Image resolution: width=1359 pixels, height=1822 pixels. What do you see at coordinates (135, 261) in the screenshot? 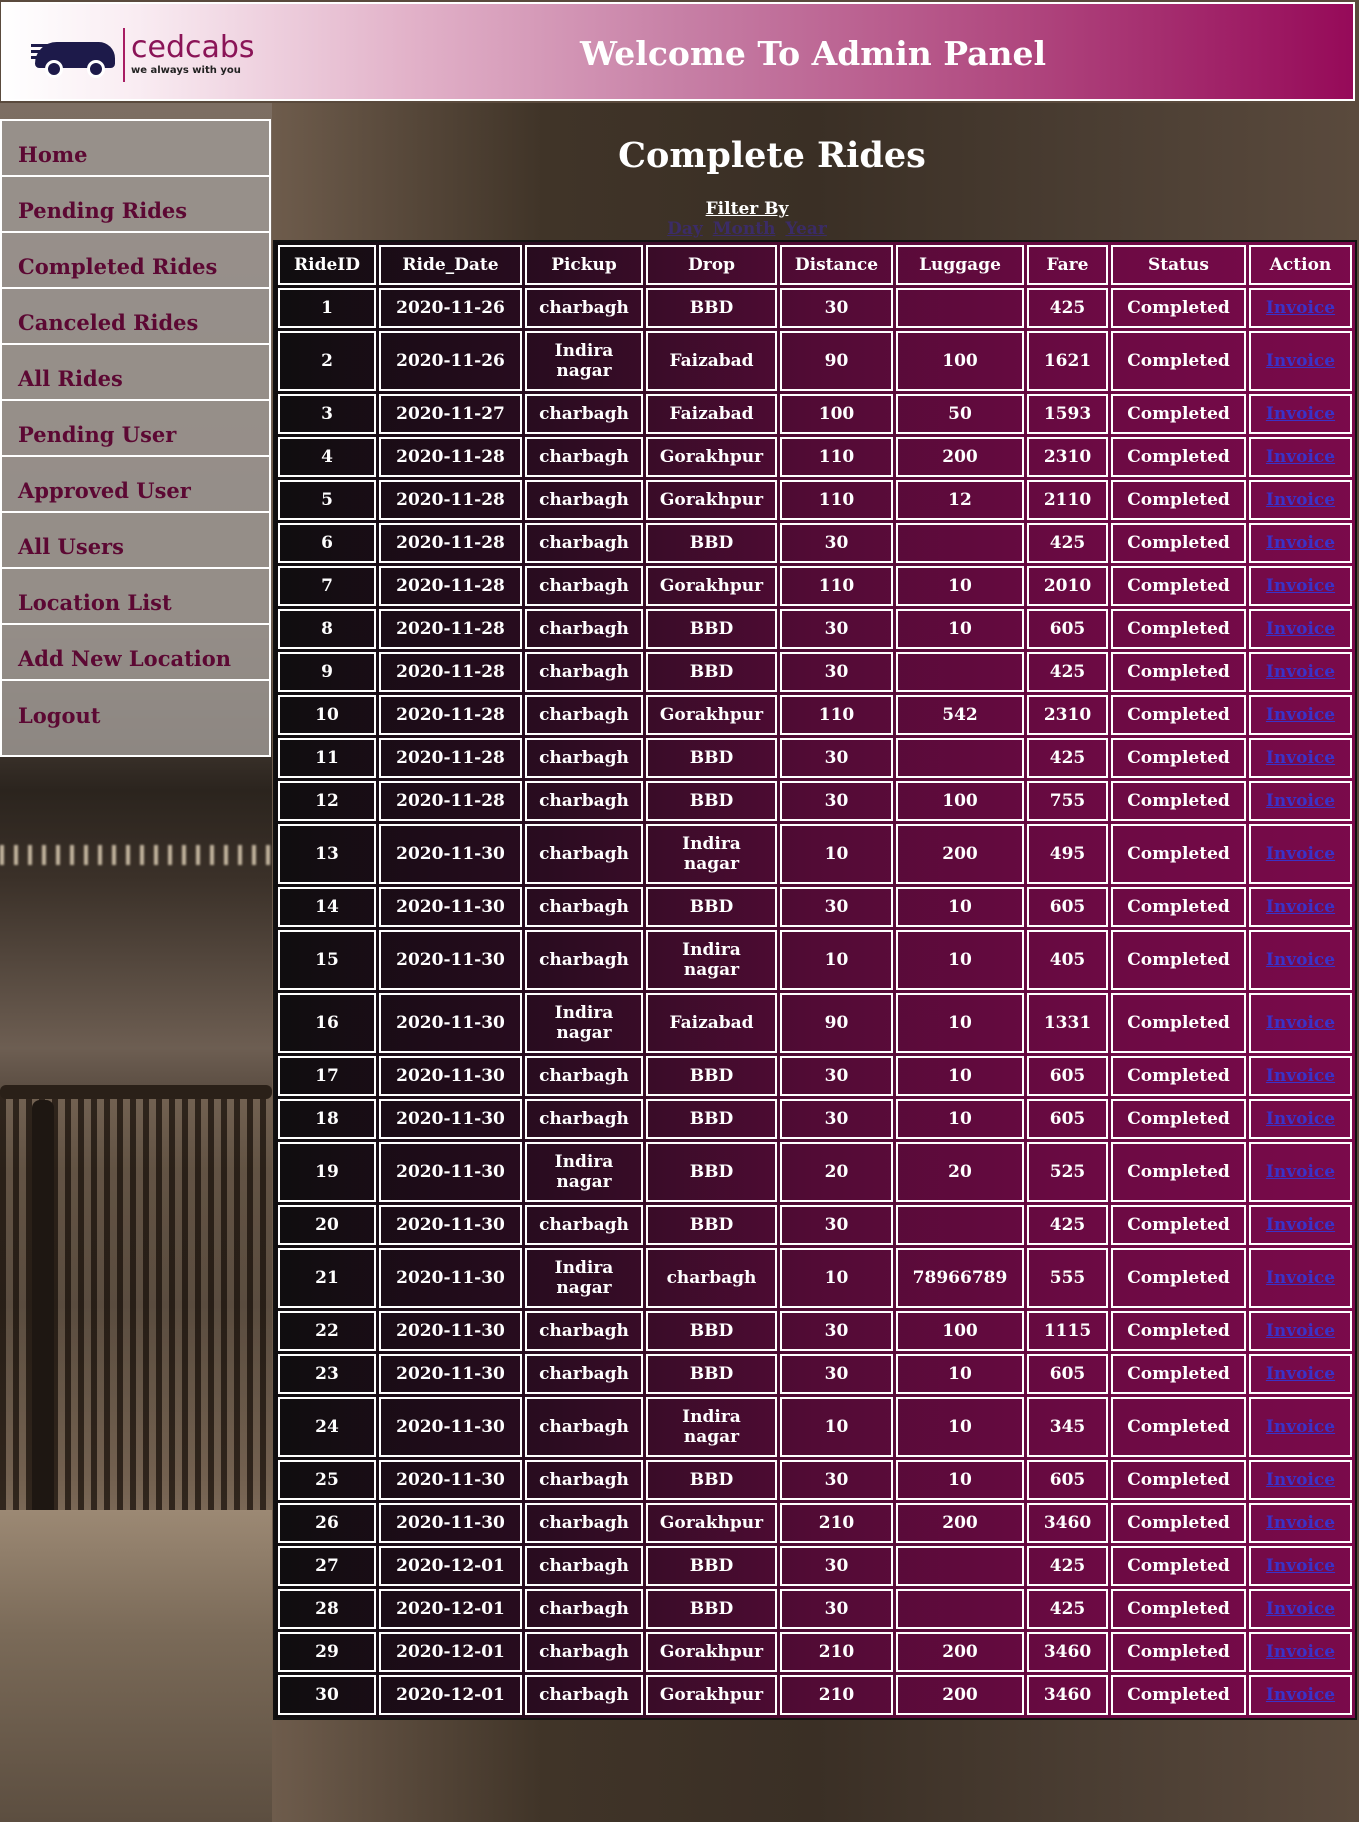
I see `sidebar-item-completed-rides: Completed Rides` at bounding box center [135, 261].